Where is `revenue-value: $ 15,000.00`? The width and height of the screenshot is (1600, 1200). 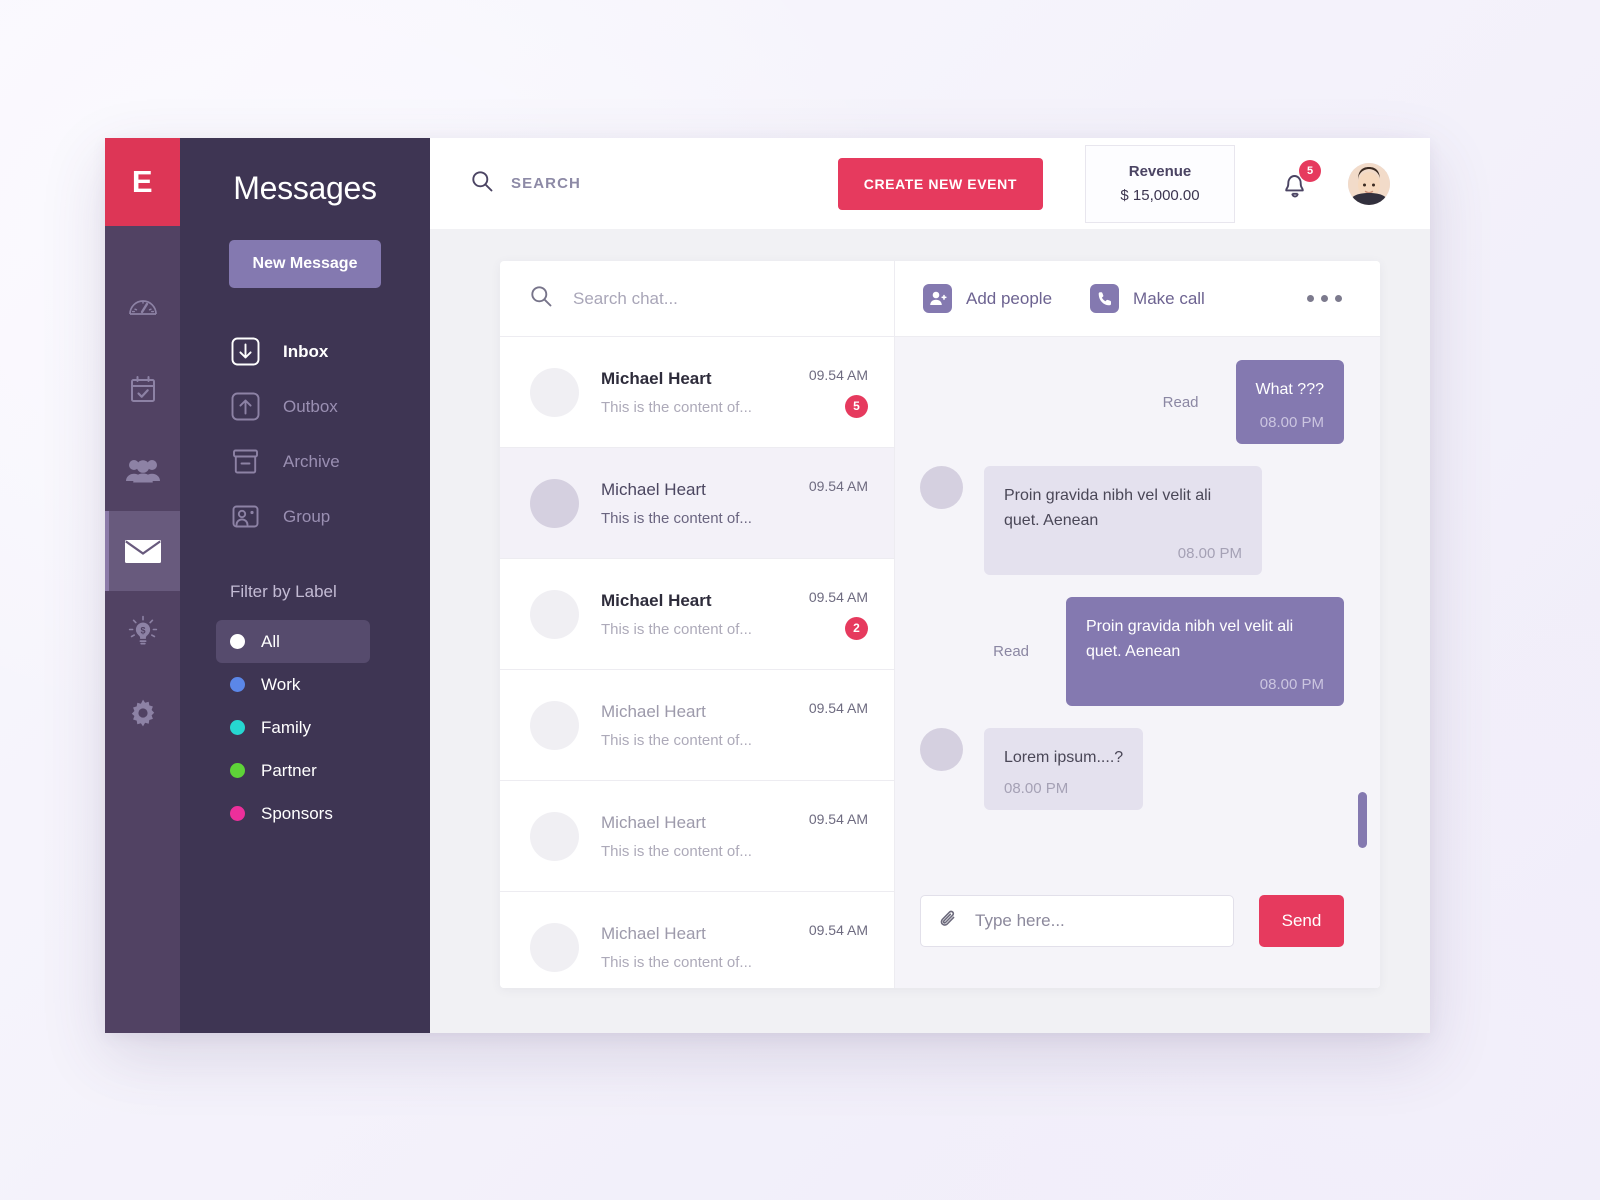 revenue-value: $ 15,000.00 is located at coordinates (1160, 195).